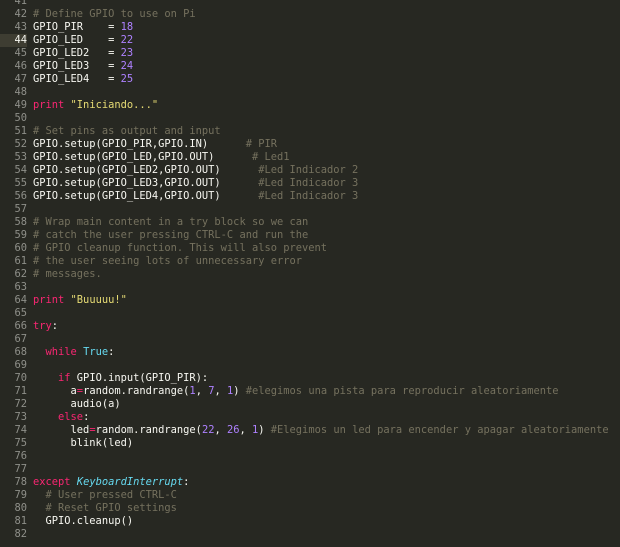 This screenshot has height=547, width=620. I want to click on code-line: 44 GPIO_LED = 22, so click(310, 40).